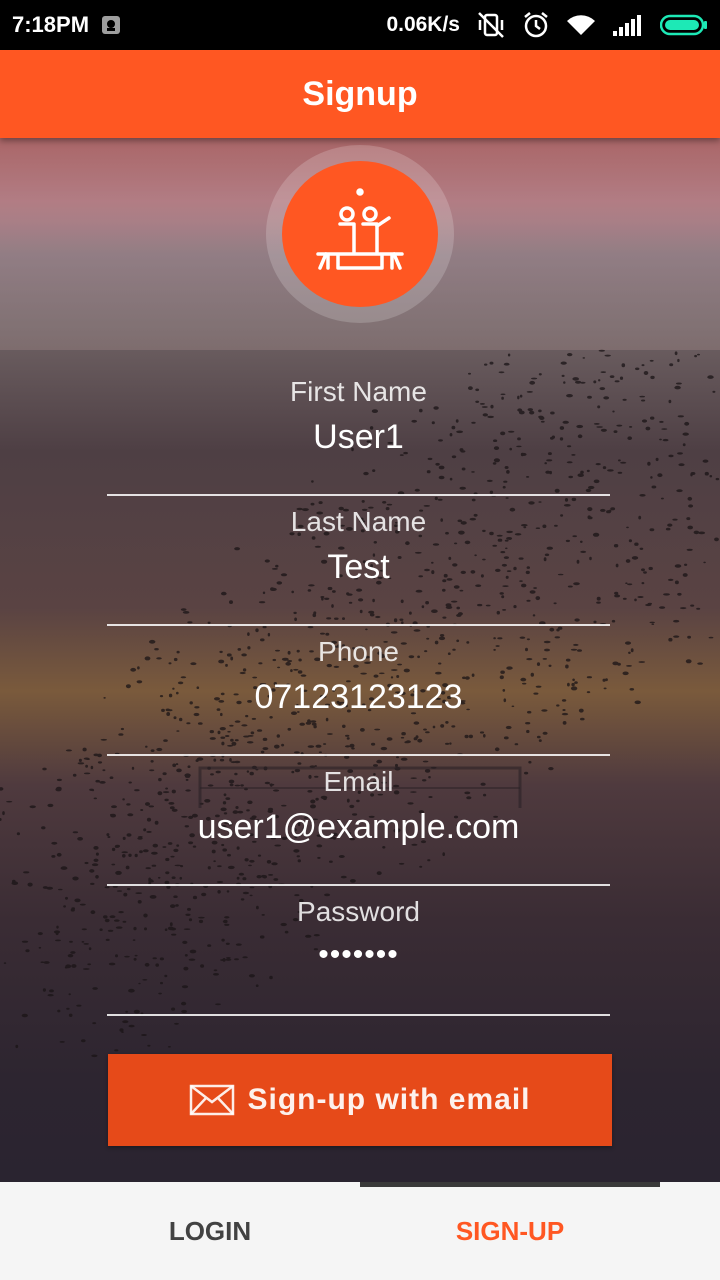  I want to click on last-name-field: Last Name Test, so click(358, 561).